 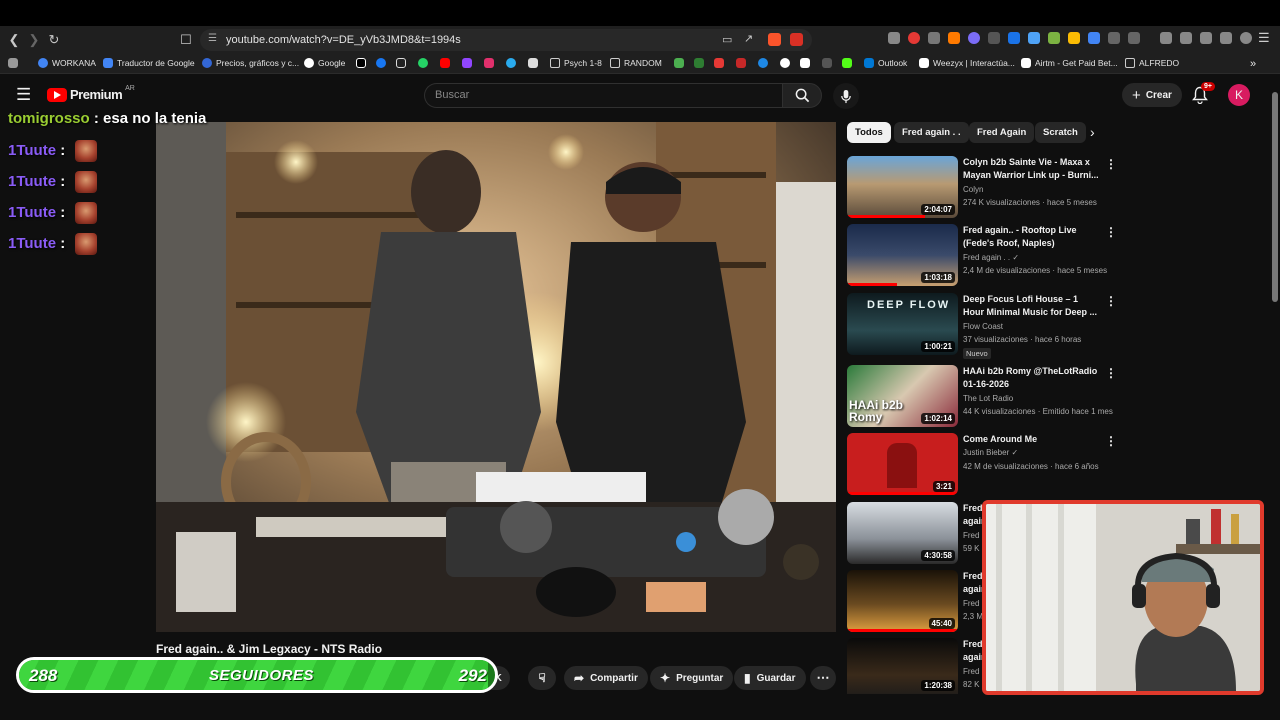 What do you see at coordinates (23, 95) in the screenshot?
I see `hamburger-menu-icon: ☰` at bounding box center [23, 95].